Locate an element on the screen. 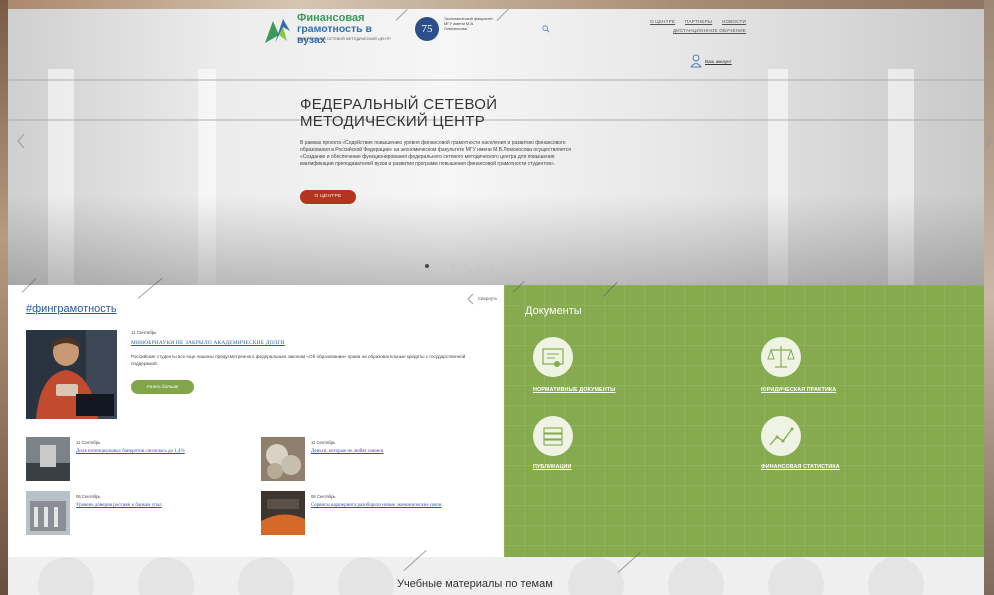 This screenshot has height=595, width=994. certificate-icon is located at coordinates (553, 357).